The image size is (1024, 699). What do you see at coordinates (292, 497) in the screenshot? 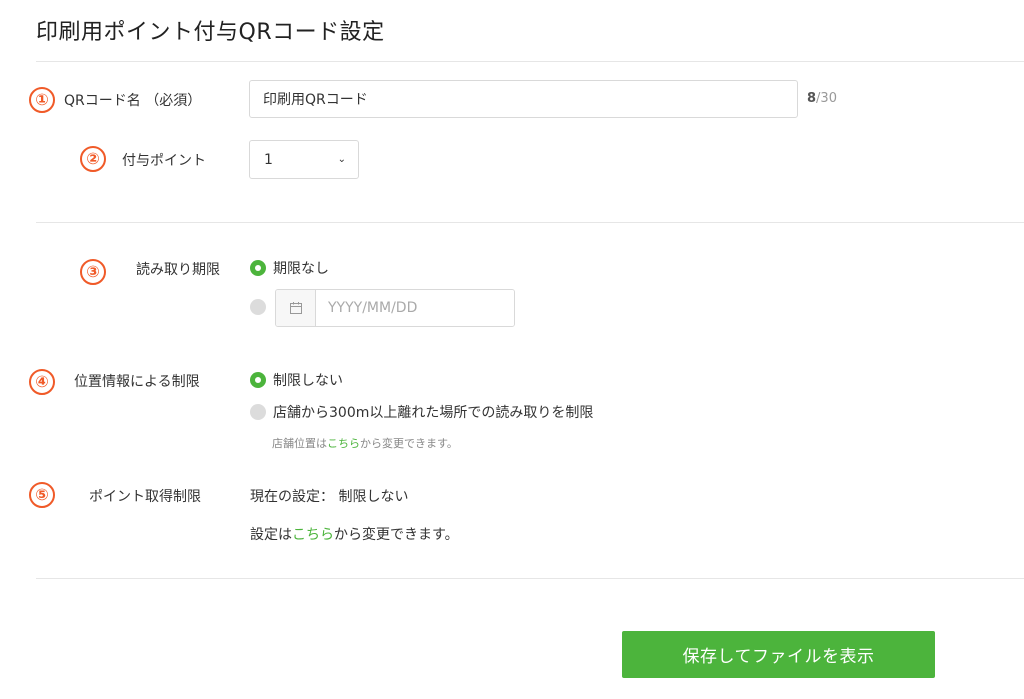
I see `current-setting-prefix: 現在の設定：` at bounding box center [292, 497].